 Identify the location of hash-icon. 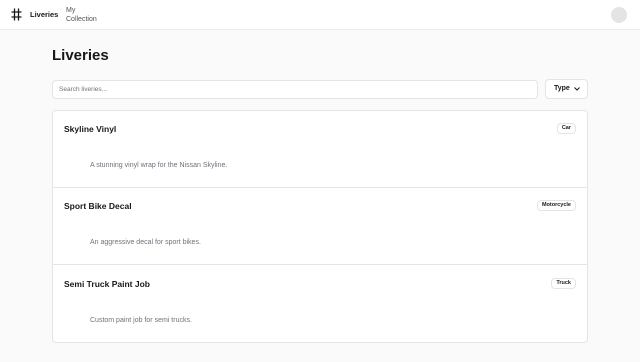
(16, 14).